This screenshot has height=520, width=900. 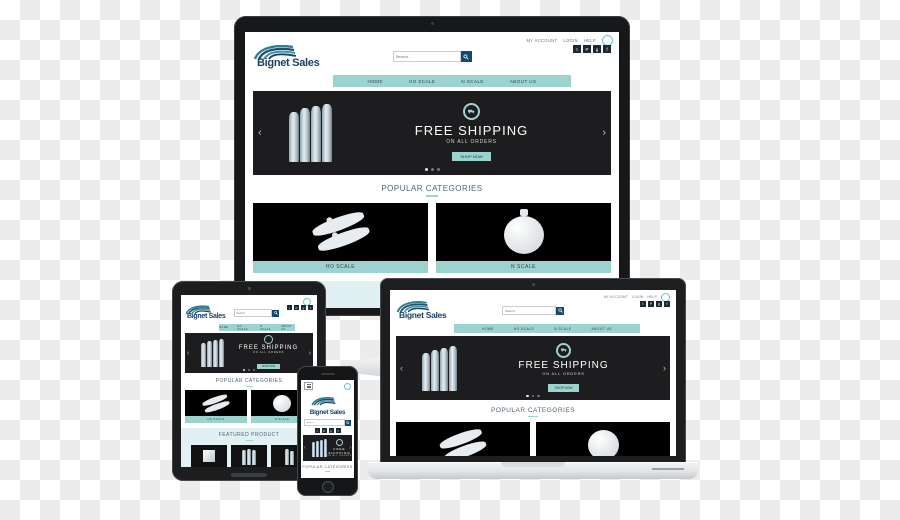 I want to click on category-card-n-scale: N SCALE, so click(x=523, y=237).